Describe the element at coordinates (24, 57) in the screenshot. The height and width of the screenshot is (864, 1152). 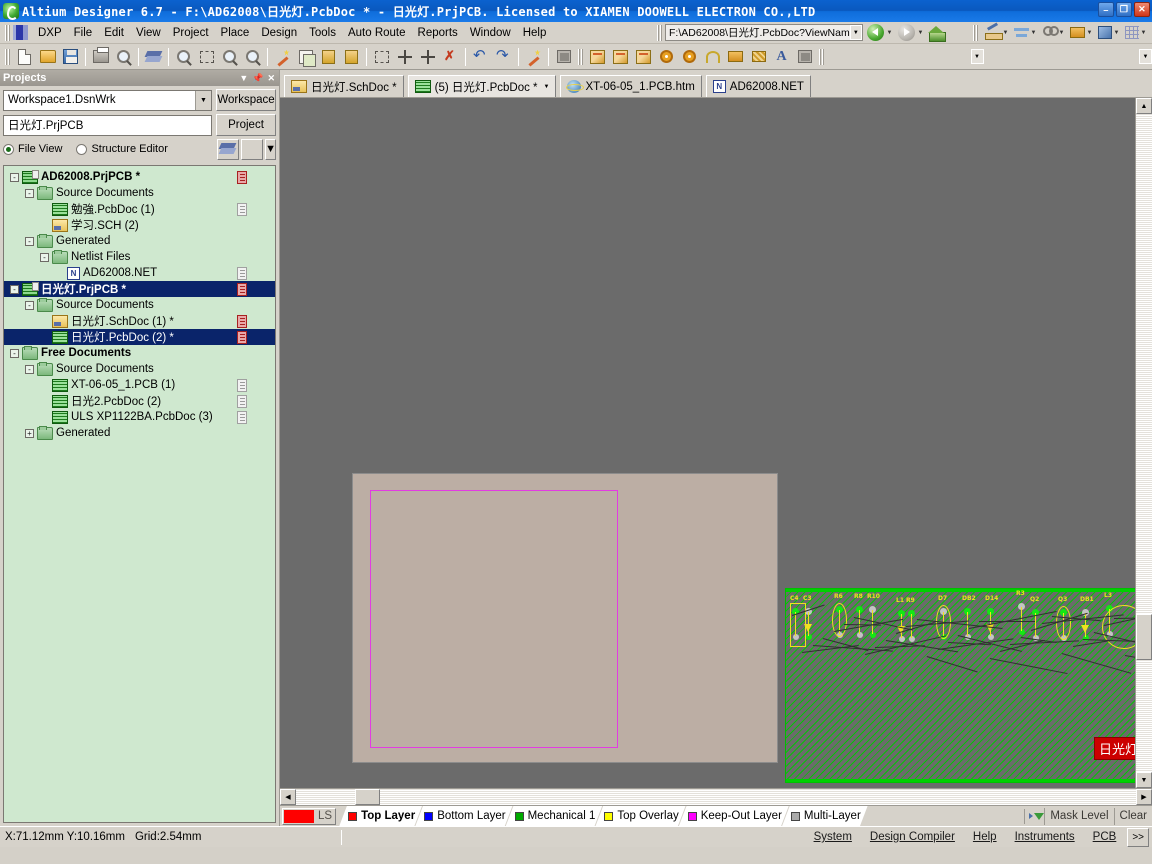
I see `new-document-button` at that location.